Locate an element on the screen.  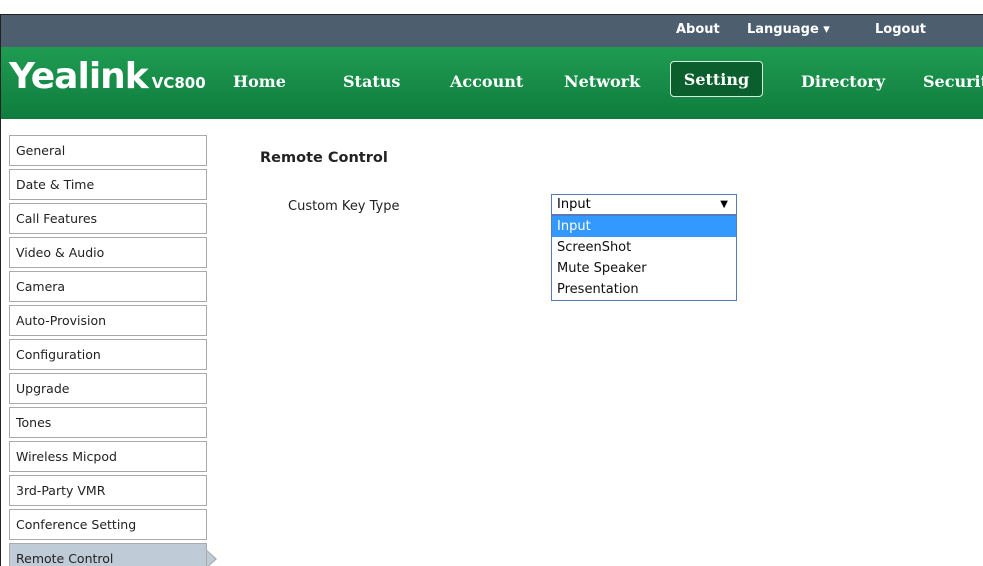
nav-setting: Setting is located at coordinates (716, 79).